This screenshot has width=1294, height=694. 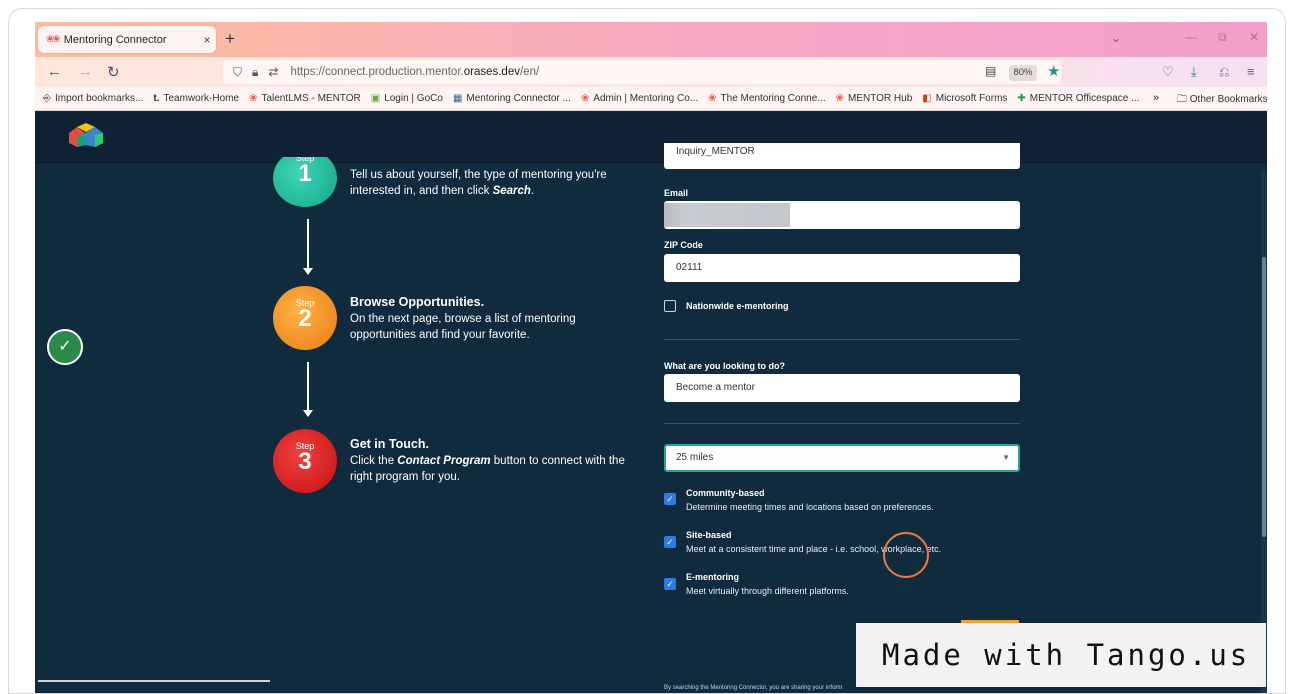 I want to click on downloads-icon: ⤓, so click(x=1194, y=72).